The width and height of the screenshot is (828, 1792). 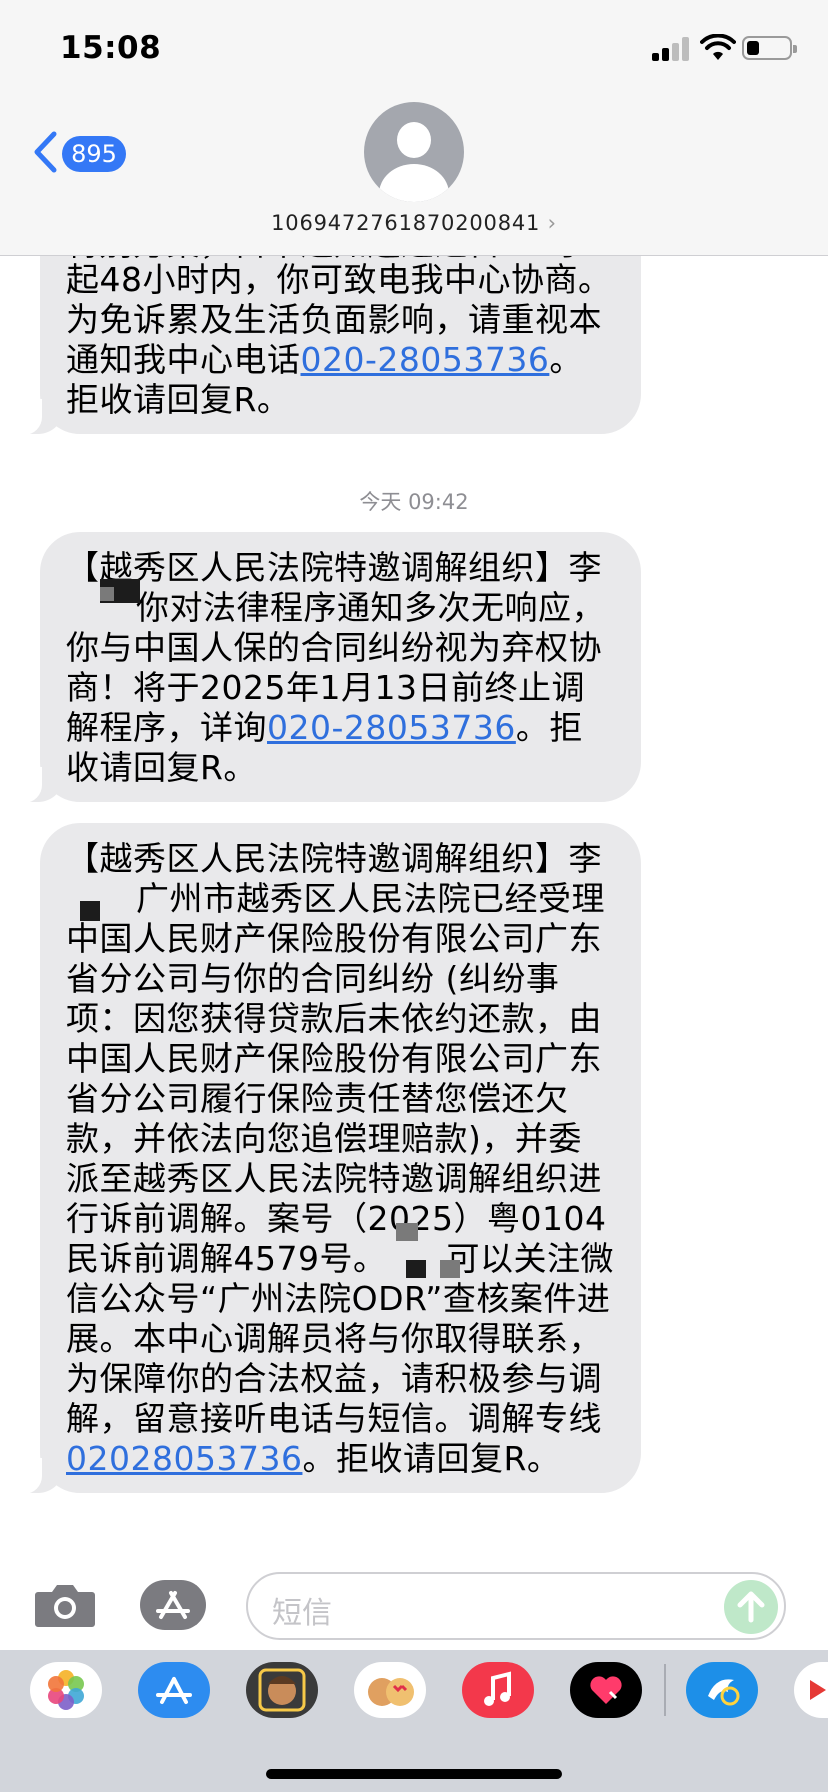 I want to click on digital-touch-icon, so click(x=606, y=1690).